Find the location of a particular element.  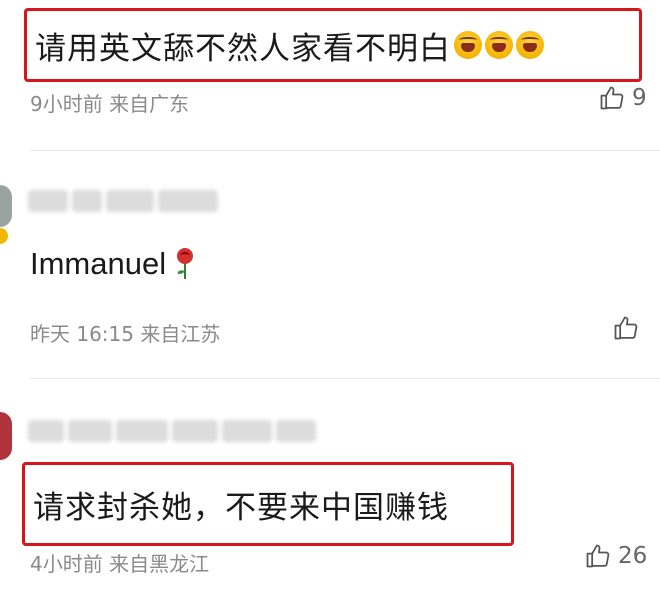

comment-meta: 4小时前 来自黑龙江 is located at coordinates (119, 562).